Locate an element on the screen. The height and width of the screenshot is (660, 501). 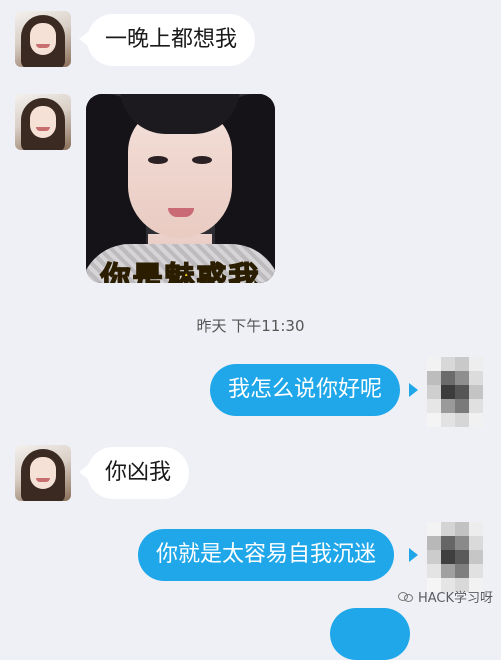
sticker-eye-right is located at coordinates (202, 160).